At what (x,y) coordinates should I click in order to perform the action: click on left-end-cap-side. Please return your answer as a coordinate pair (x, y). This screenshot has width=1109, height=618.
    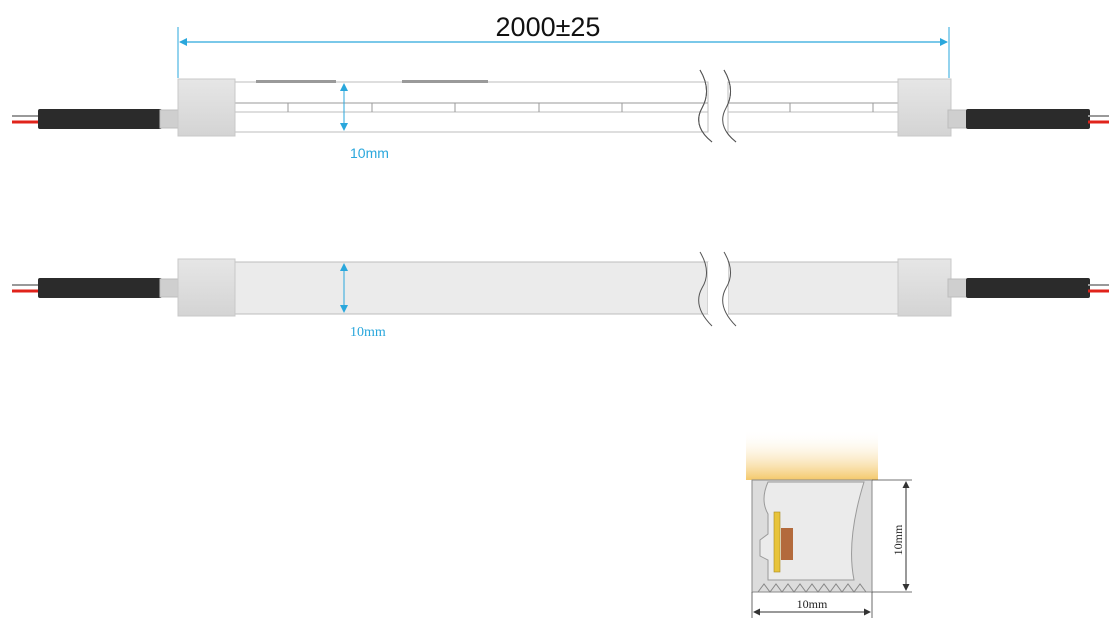
    Looking at the image, I should click on (206, 287).